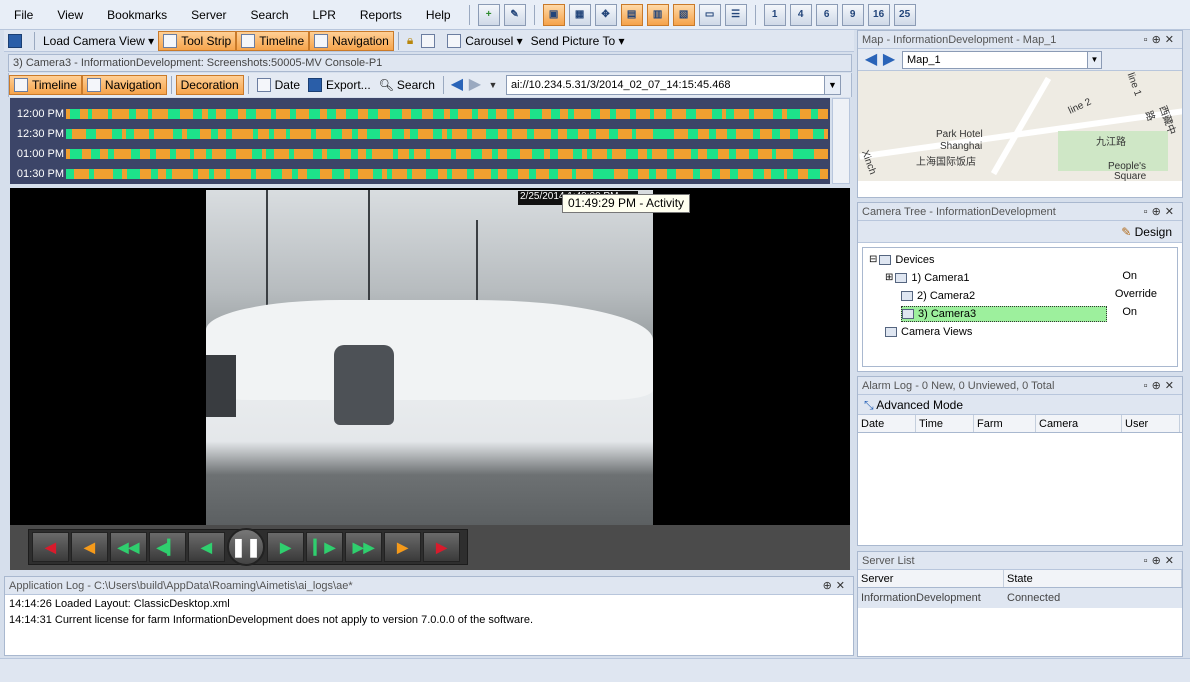  I want to click on menu-reports: Reports, so click(381, 15).